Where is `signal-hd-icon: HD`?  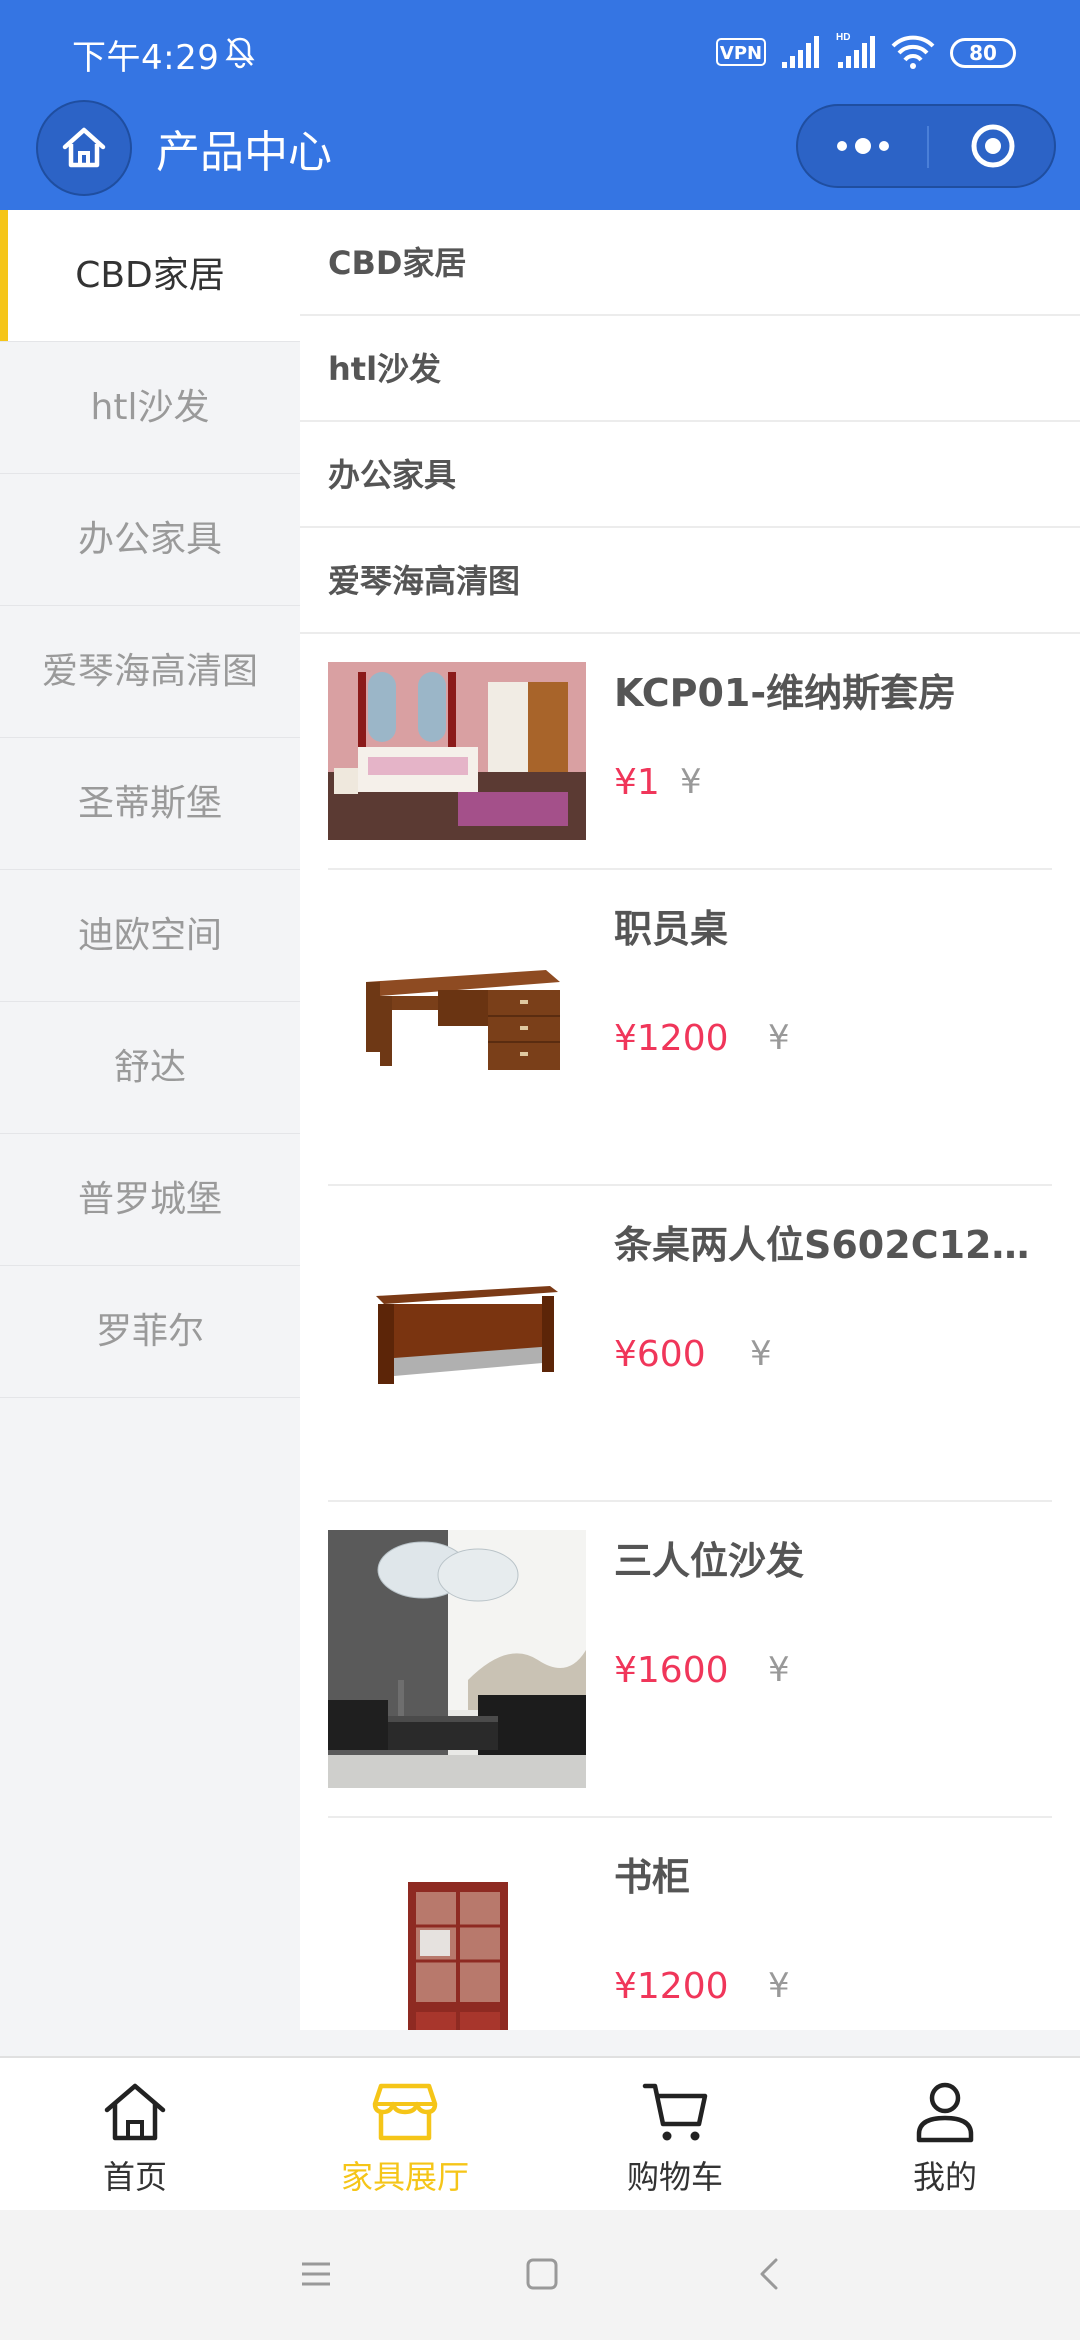
signal-hd-icon: HD is located at coordinates (855, 50).